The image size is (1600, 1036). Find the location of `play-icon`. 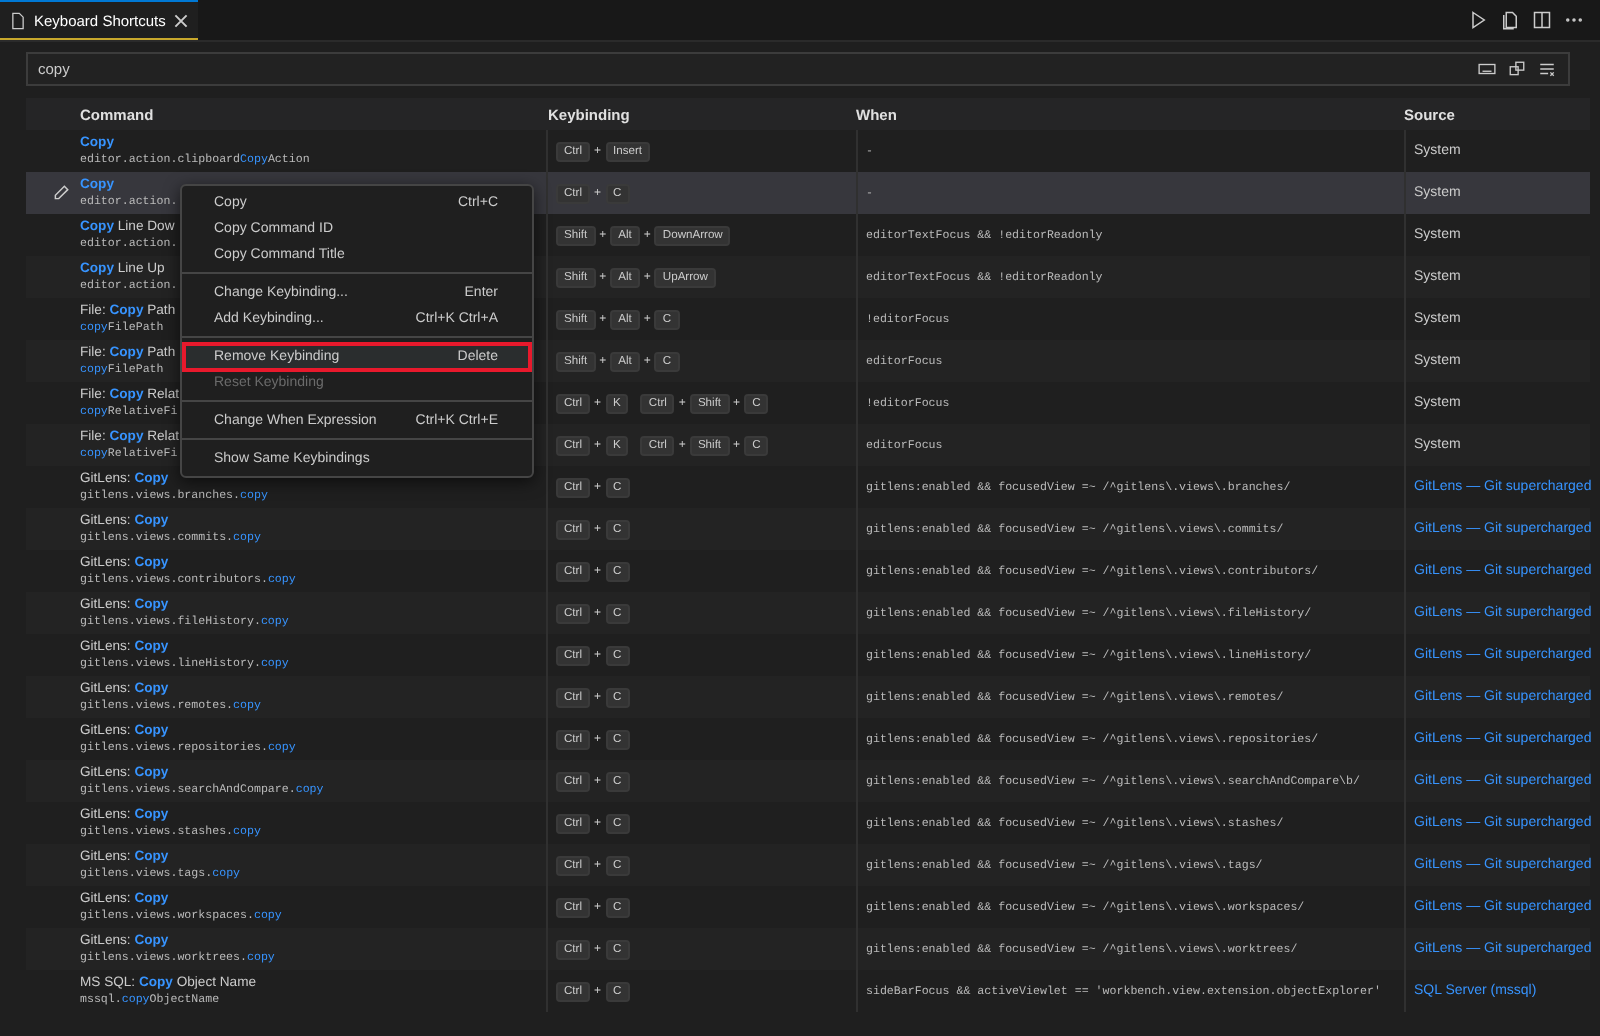

play-icon is located at coordinates (1478, 20).